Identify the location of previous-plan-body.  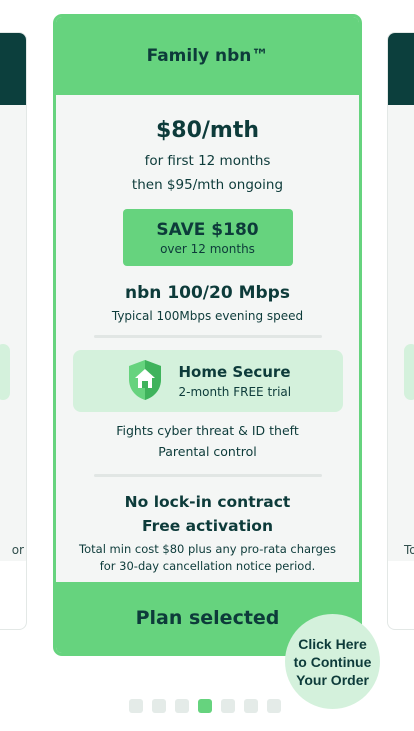
(13, 333).